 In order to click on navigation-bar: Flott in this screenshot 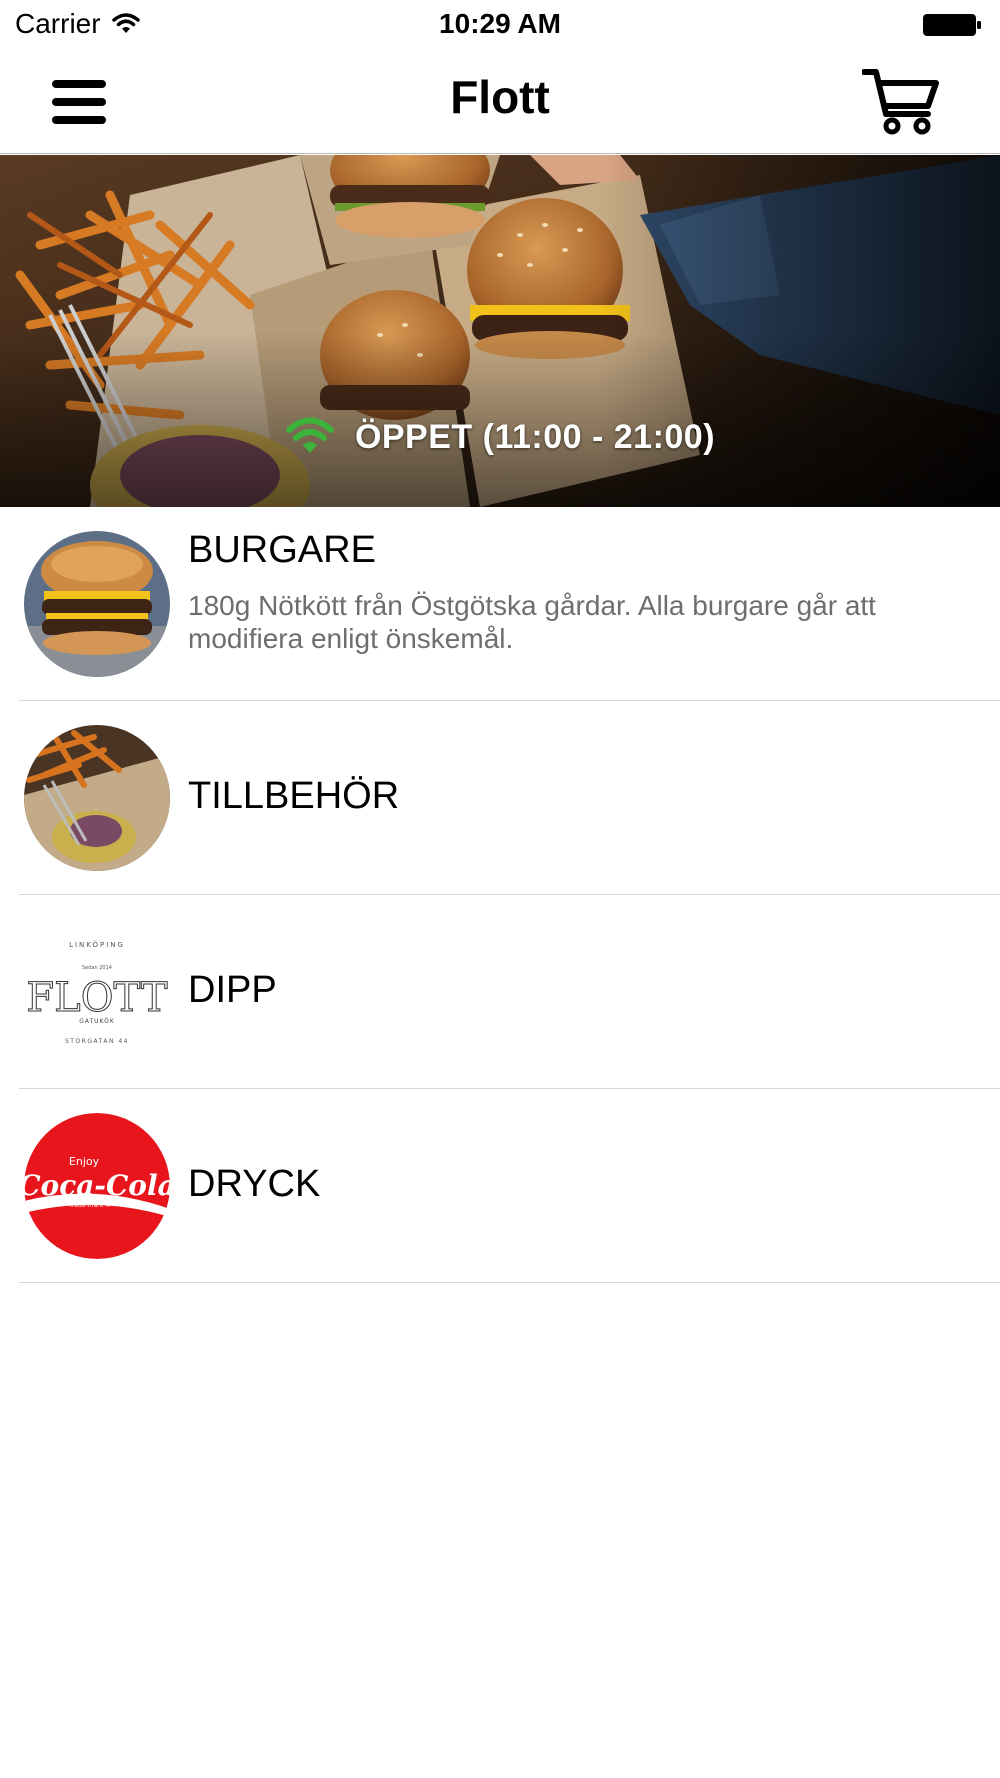, I will do `click(500, 102)`.